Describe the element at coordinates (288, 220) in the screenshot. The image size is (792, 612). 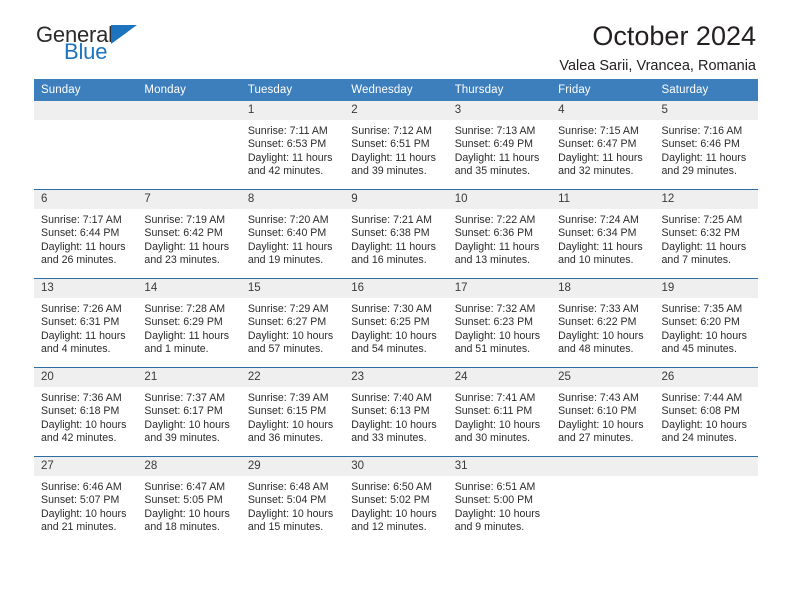
I see `sunrise-text: Sunrise: 7:20 AM` at that location.